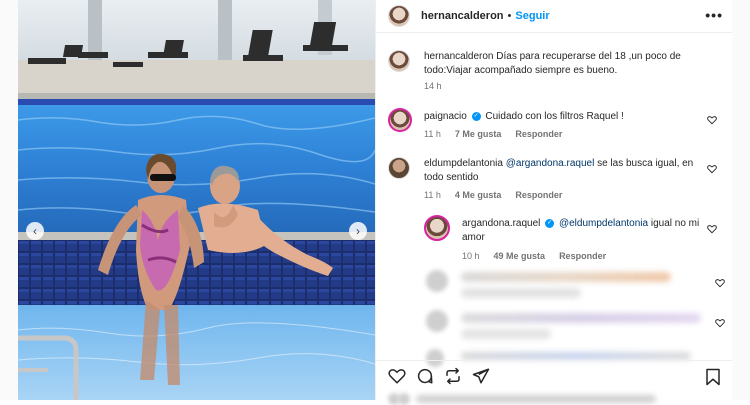 The height and width of the screenshot is (405, 750). I want to click on post-header: hernancalderon • Seguir •••, so click(554, 16).